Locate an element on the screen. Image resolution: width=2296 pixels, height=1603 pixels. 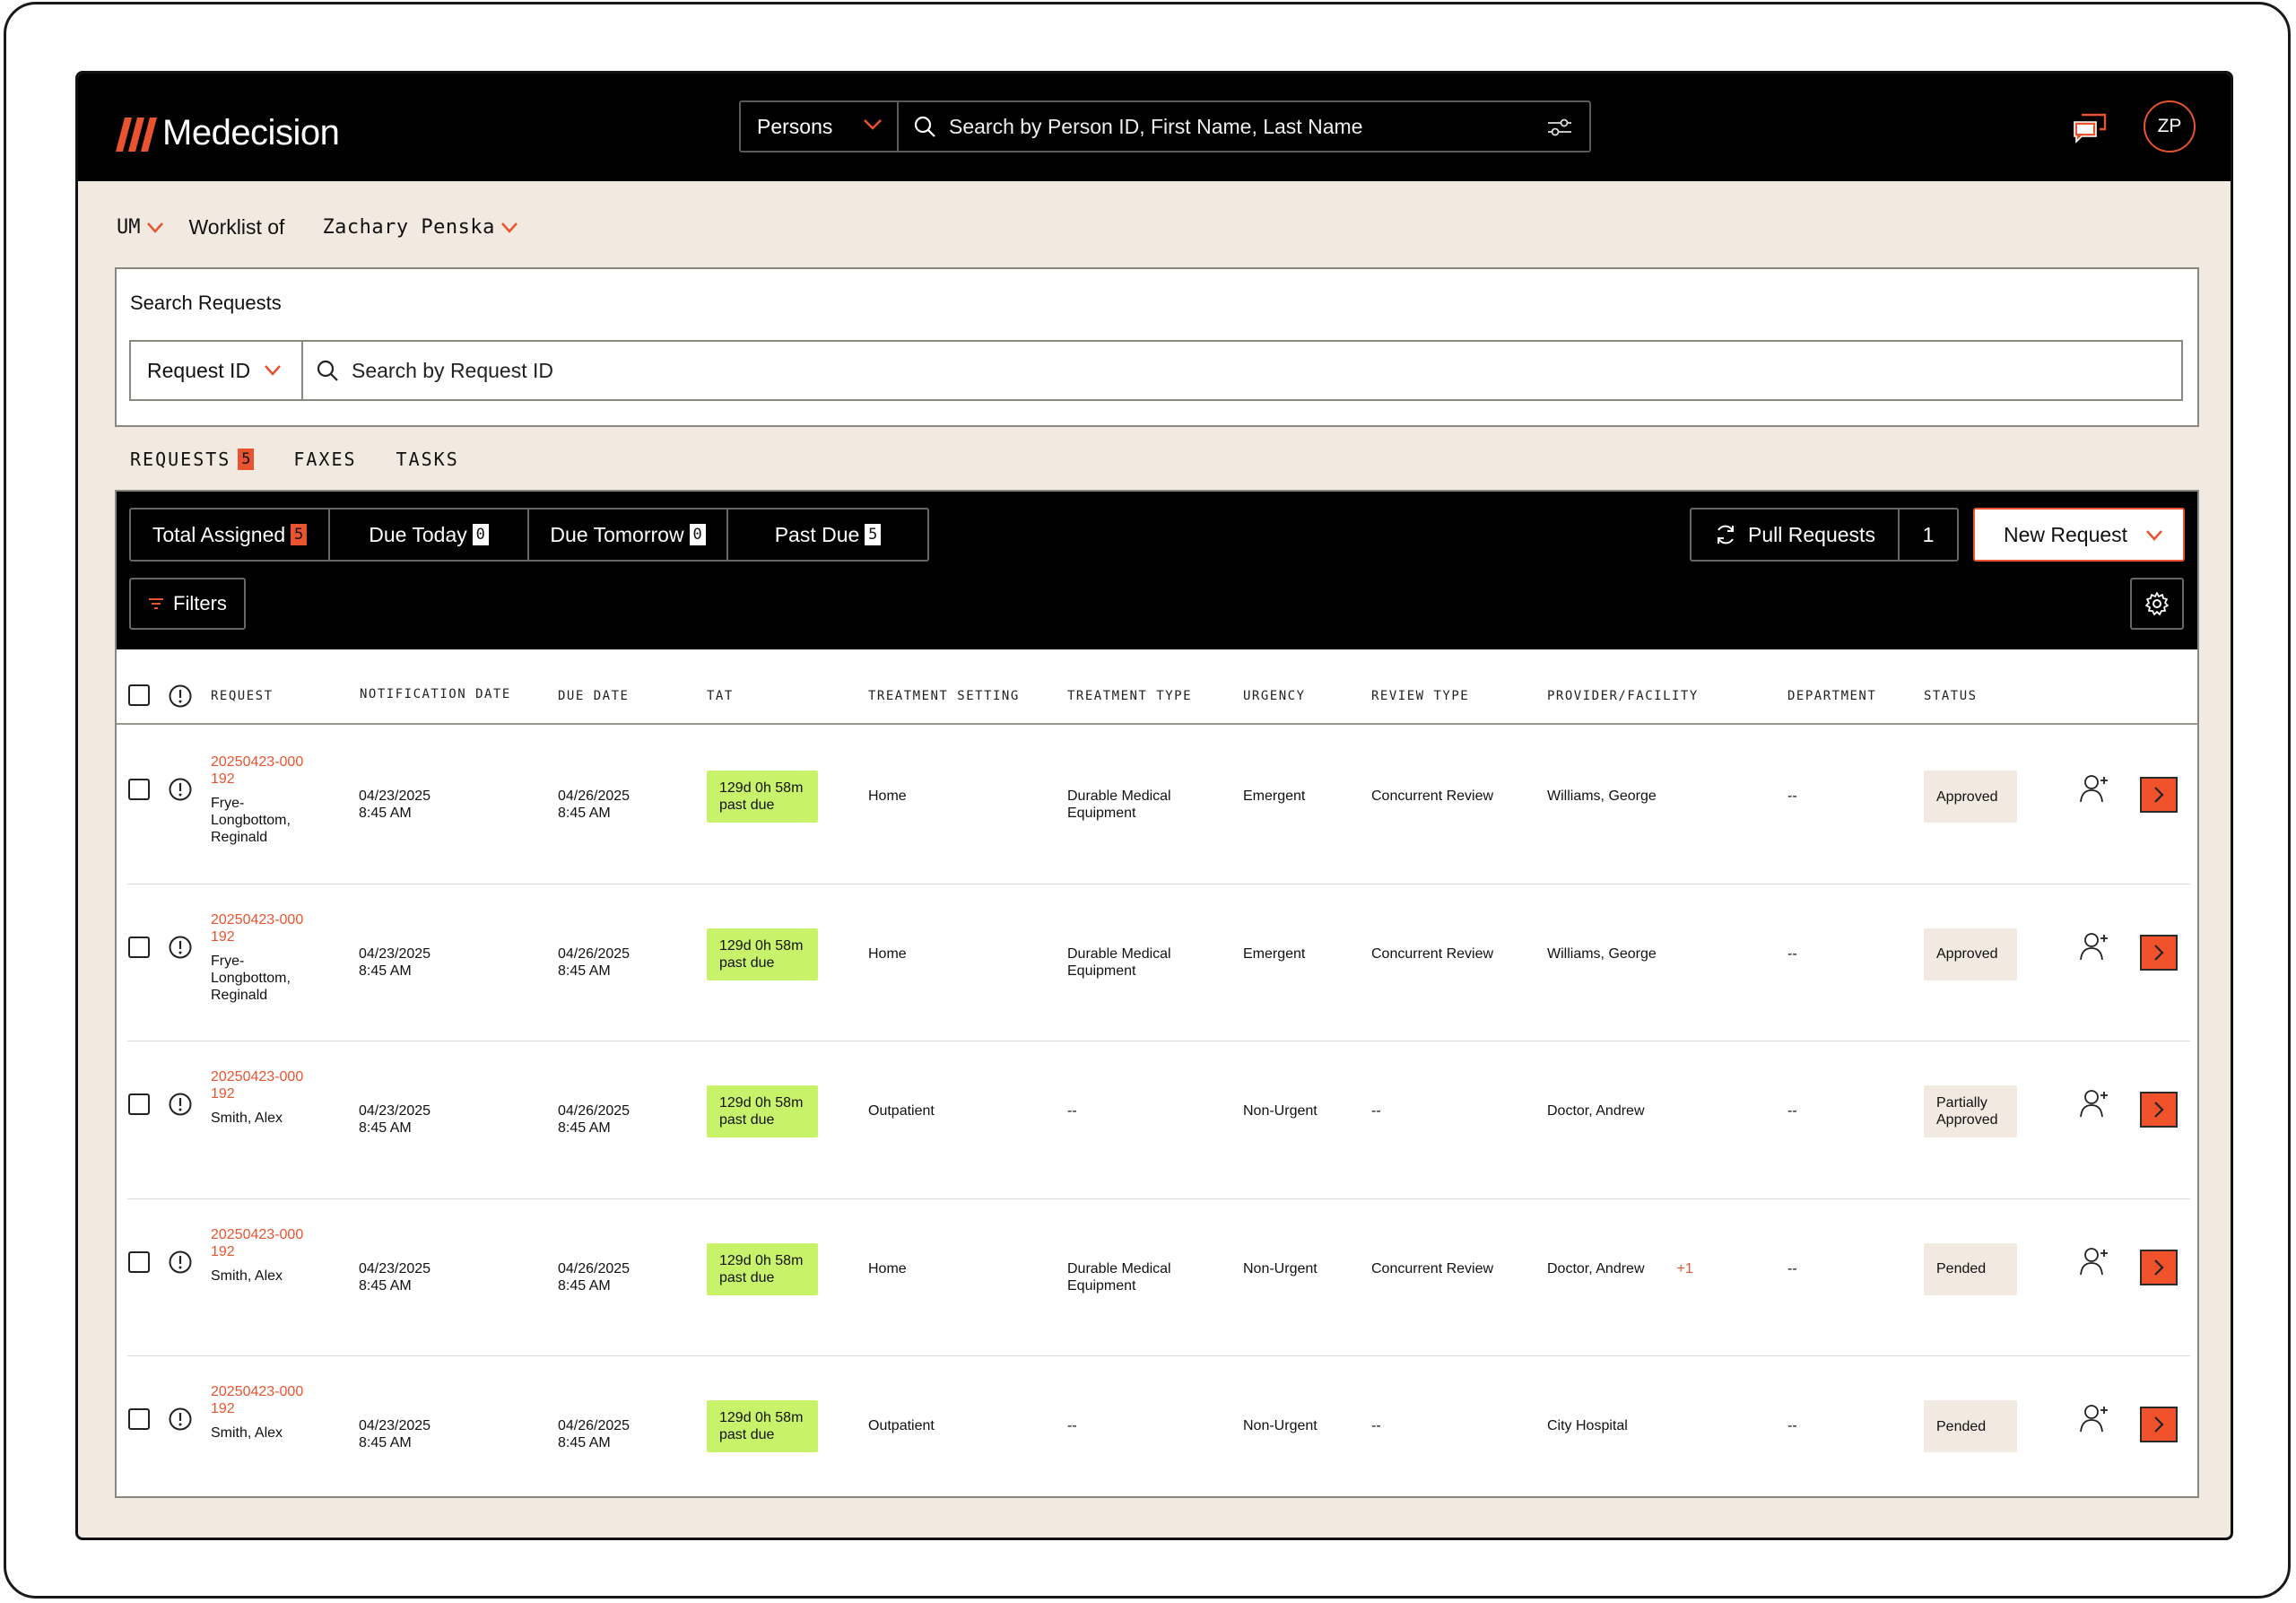
member-name: Smith, Alex is located at coordinates (247, 1433).